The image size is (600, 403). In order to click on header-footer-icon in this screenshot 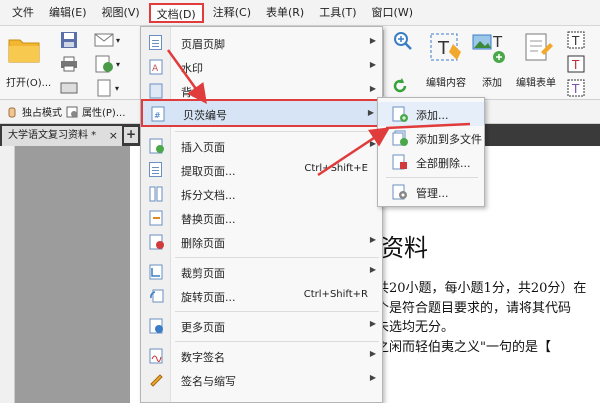, I will do `click(157, 43)`.